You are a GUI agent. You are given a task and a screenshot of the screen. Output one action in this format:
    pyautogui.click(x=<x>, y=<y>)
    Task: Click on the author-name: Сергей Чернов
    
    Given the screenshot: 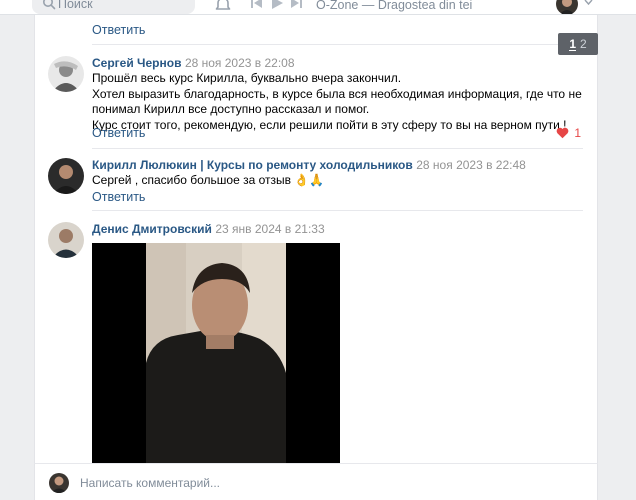 What is the action you would take?
    pyautogui.click(x=136, y=63)
    